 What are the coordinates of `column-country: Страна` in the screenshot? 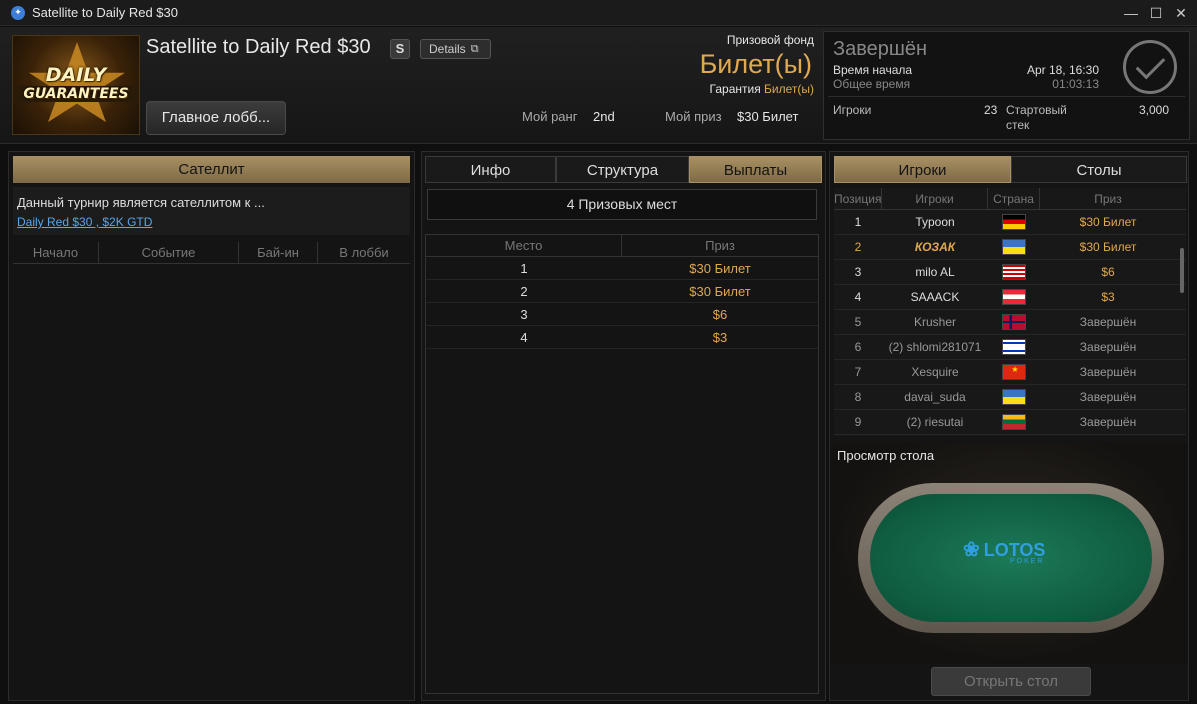 It's located at (1014, 198).